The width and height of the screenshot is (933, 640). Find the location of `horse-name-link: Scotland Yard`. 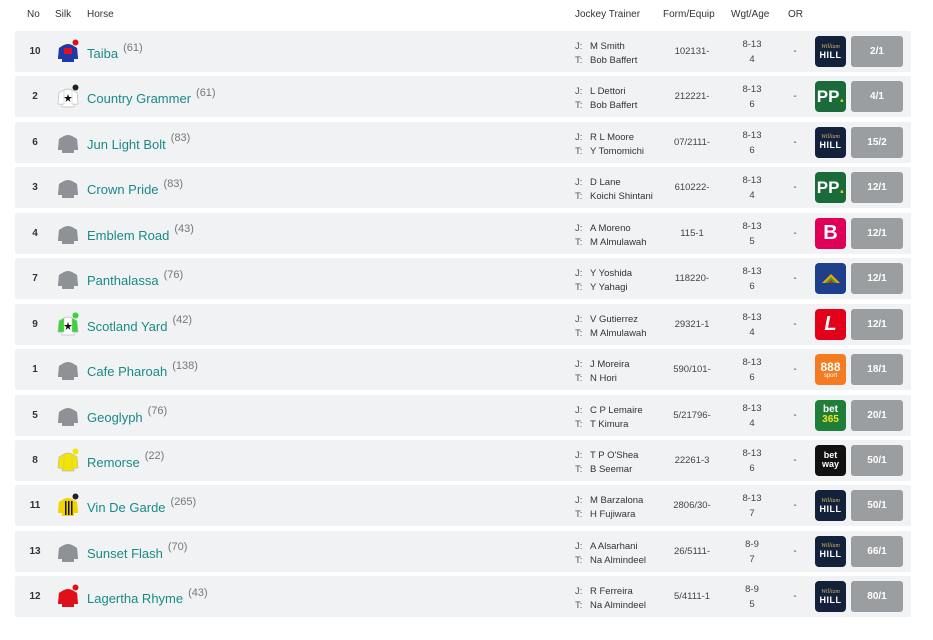

horse-name-link: Scotland Yard is located at coordinates (127, 324).